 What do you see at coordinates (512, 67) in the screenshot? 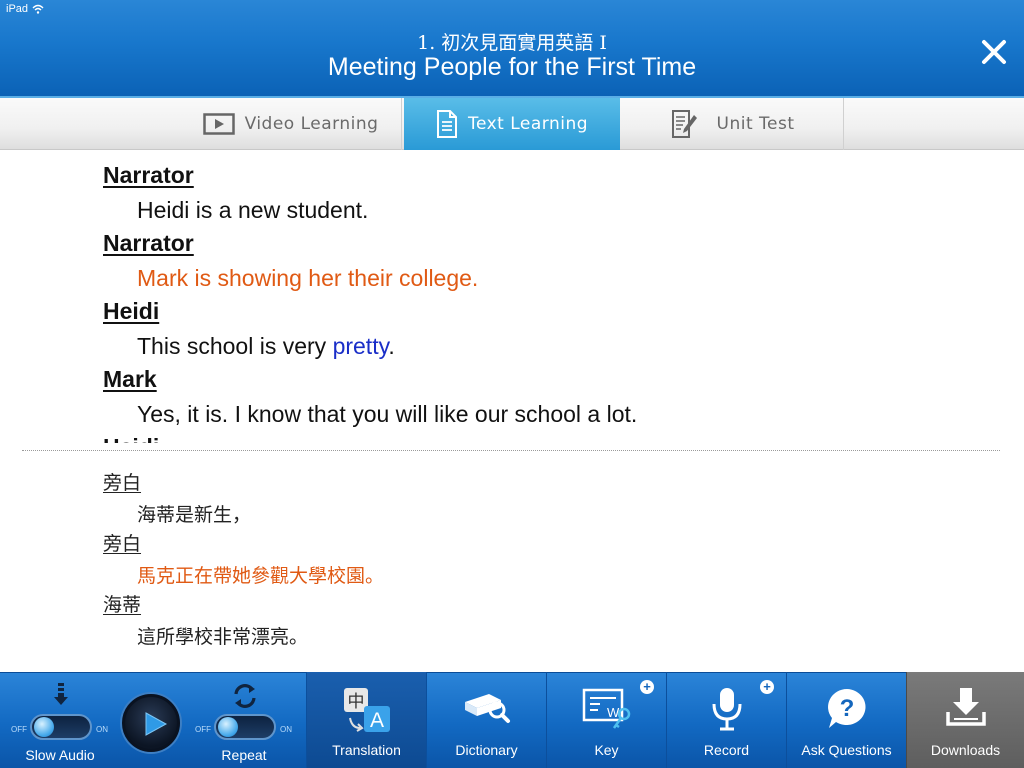
I see `lesson-title: Meeting People for the First Time` at bounding box center [512, 67].